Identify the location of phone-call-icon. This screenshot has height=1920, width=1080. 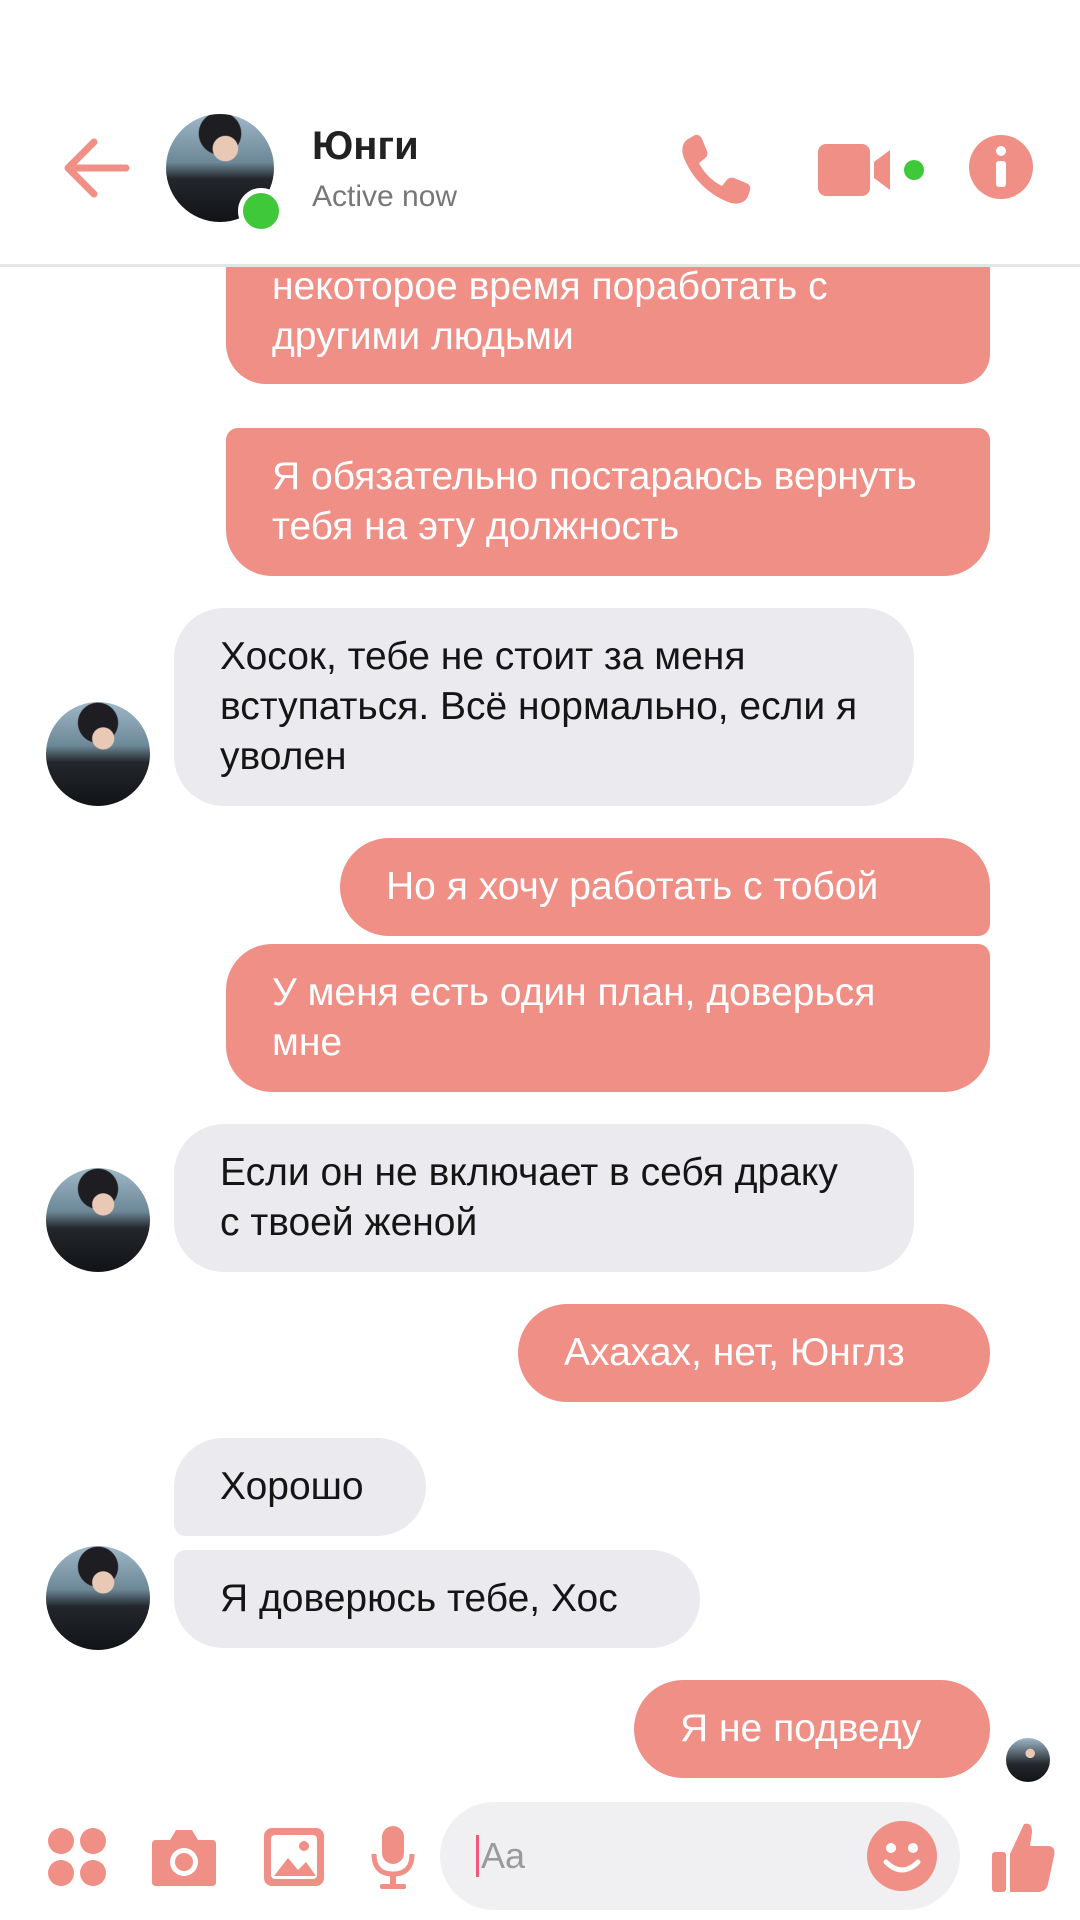
(716, 170).